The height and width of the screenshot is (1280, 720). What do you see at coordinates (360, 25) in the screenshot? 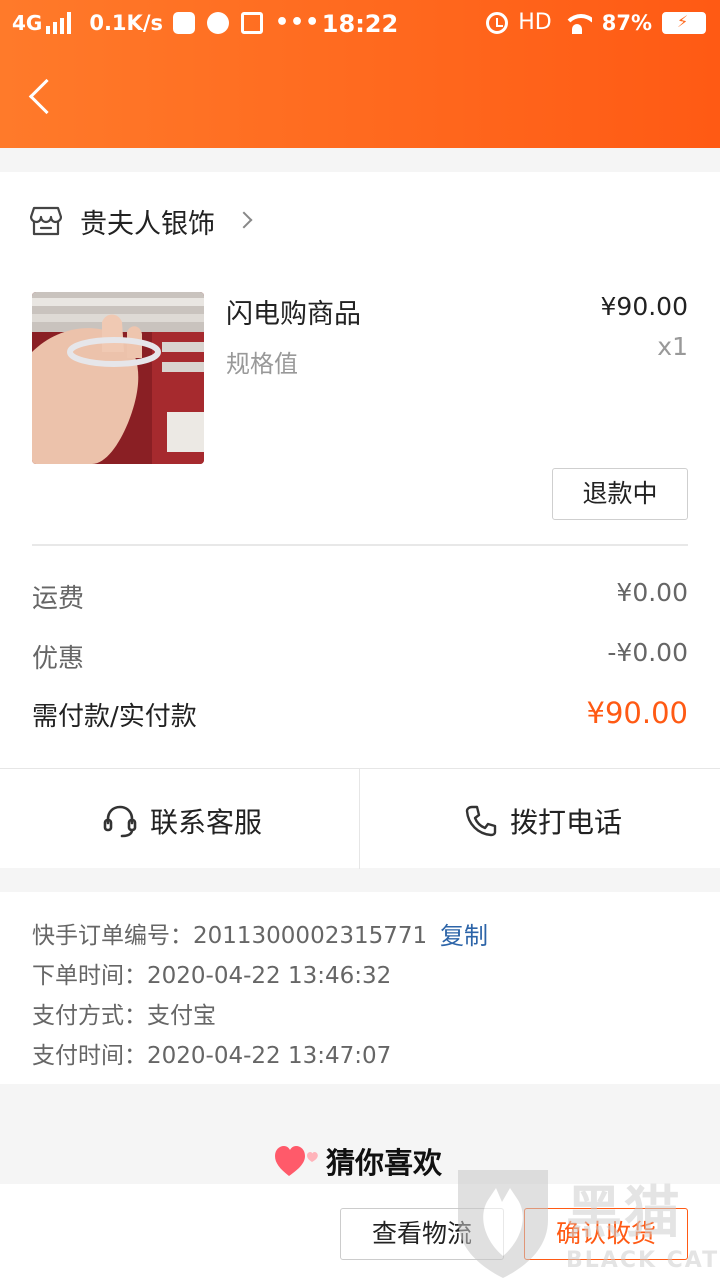
I see `status-bar: 4G 0.1K/s ••• 18:22 HD 87%` at bounding box center [360, 25].